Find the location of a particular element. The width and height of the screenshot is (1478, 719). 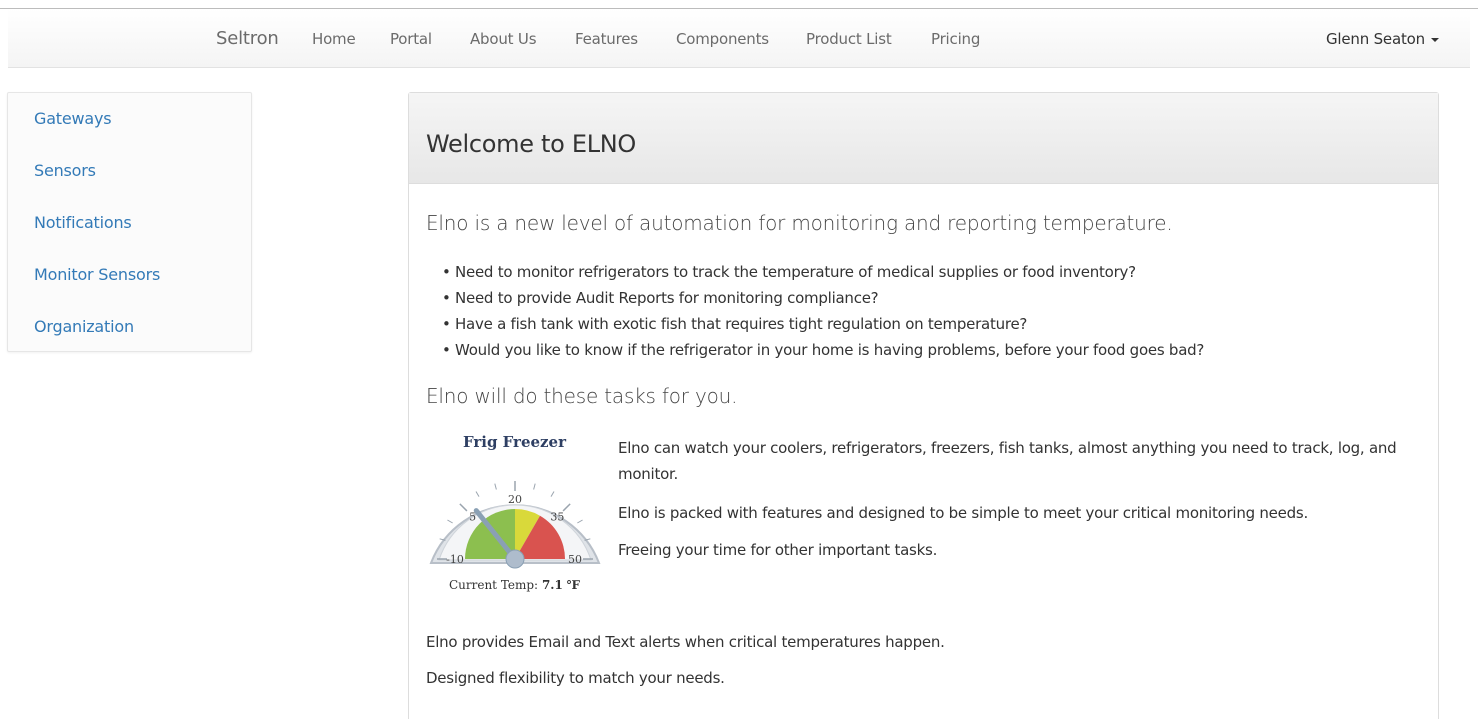

user-name: Glenn Seaton is located at coordinates (1375, 39).